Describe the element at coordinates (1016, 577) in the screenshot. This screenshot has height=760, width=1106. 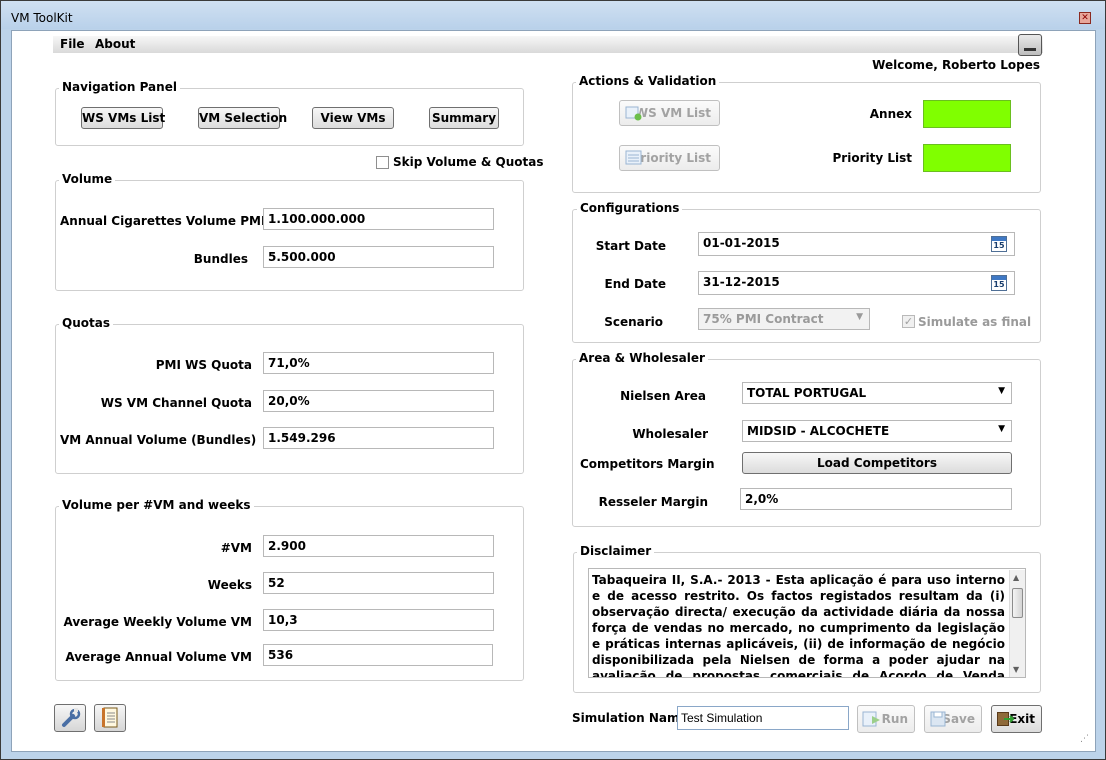
I see `scroll-up-icon: ▲` at that location.